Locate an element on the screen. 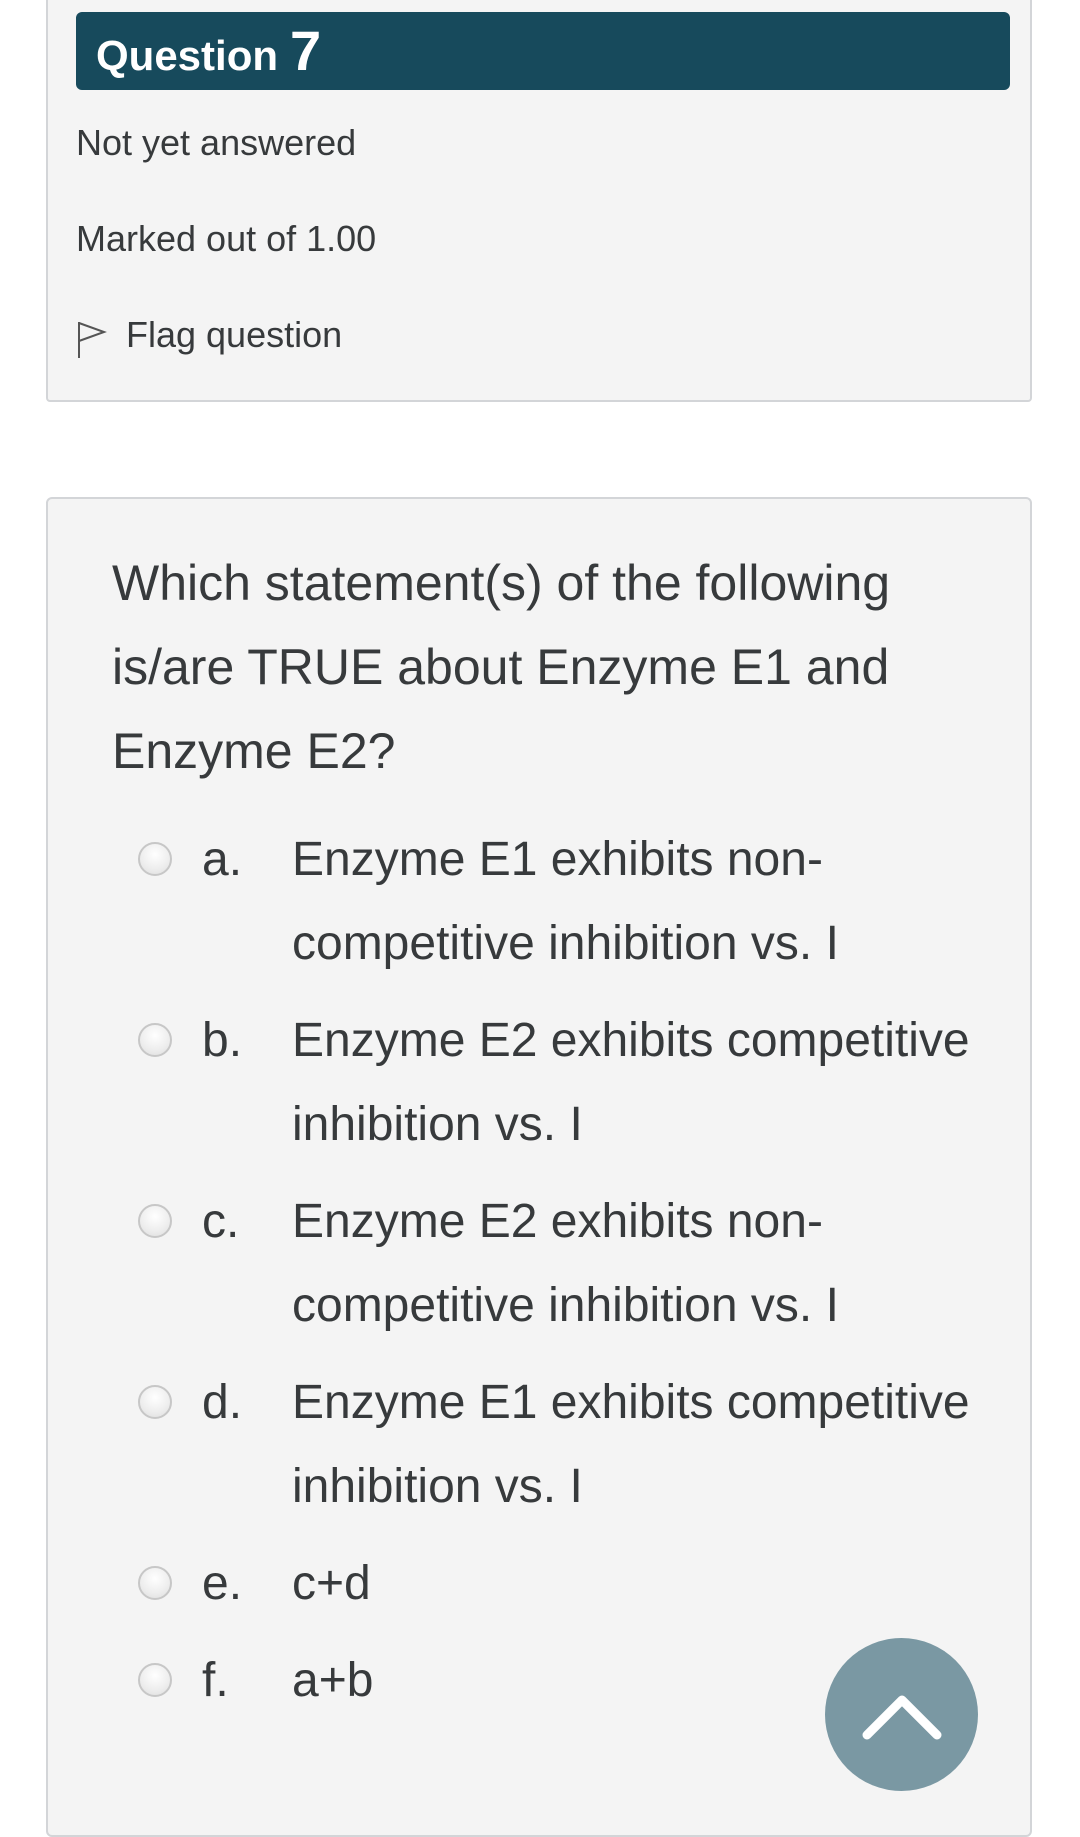 The height and width of the screenshot is (1837, 1080). answer-letter: a. is located at coordinates (222, 859).